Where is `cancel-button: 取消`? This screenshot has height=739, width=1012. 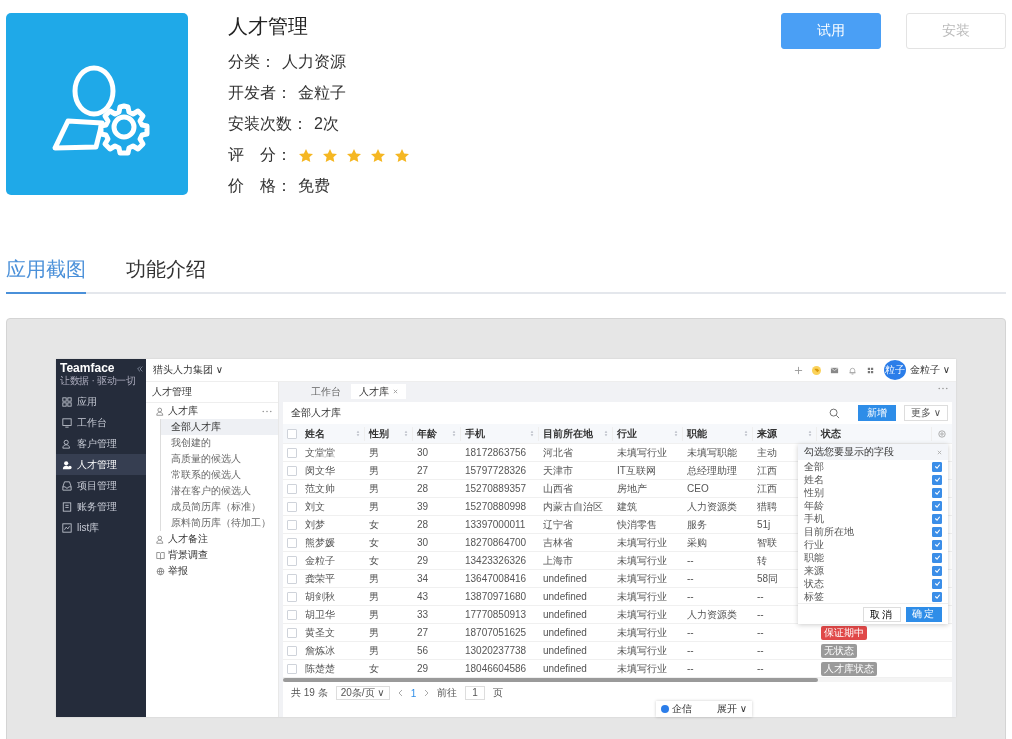 cancel-button: 取消 is located at coordinates (882, 614).